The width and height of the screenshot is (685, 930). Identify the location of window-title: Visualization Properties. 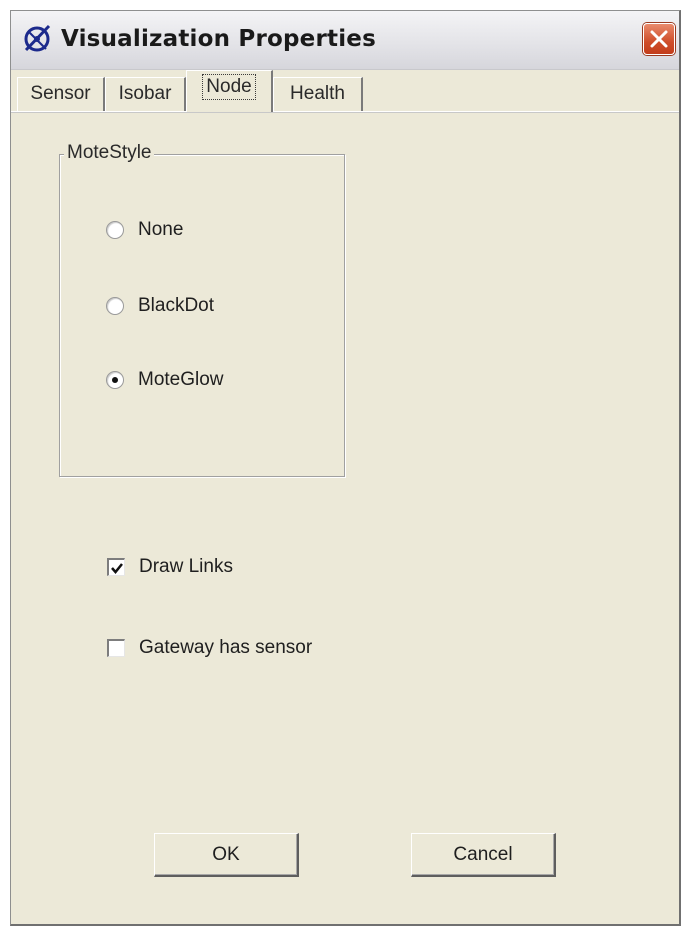
(218, 39).